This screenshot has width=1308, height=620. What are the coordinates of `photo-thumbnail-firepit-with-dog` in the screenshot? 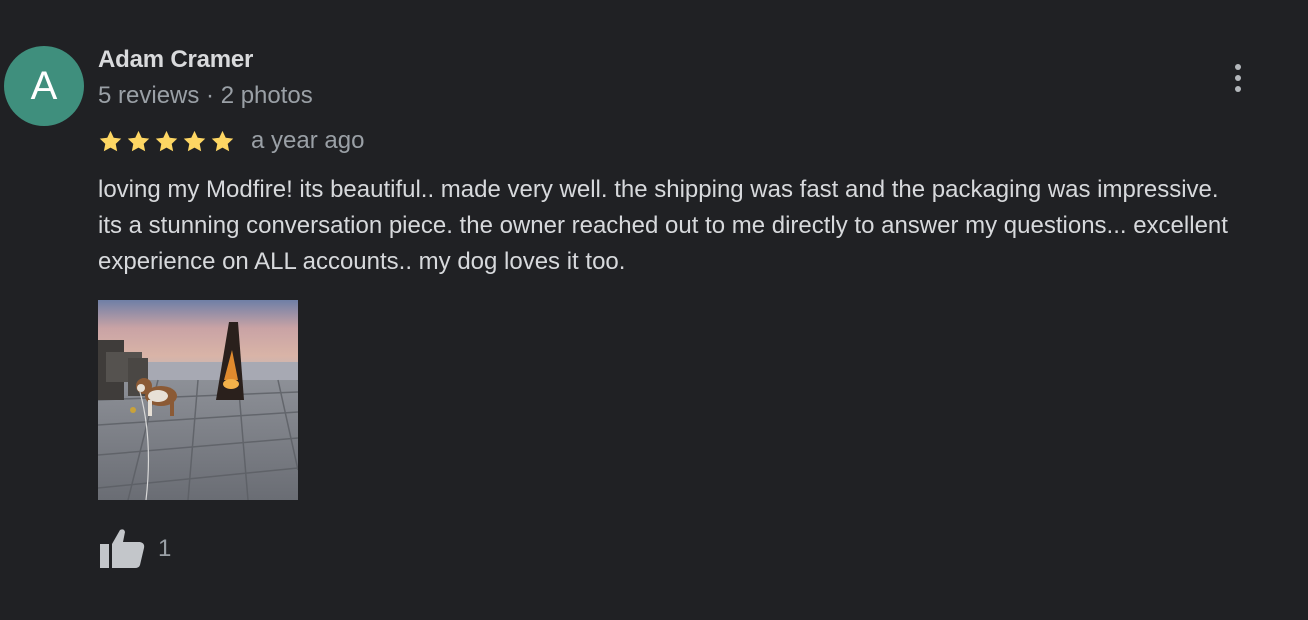 It's located at (198, 400).